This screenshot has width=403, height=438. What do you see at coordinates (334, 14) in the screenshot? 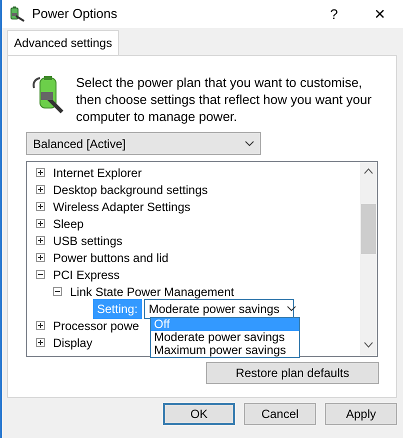
I see `help-button: ?` at bounding box center [334, 14].